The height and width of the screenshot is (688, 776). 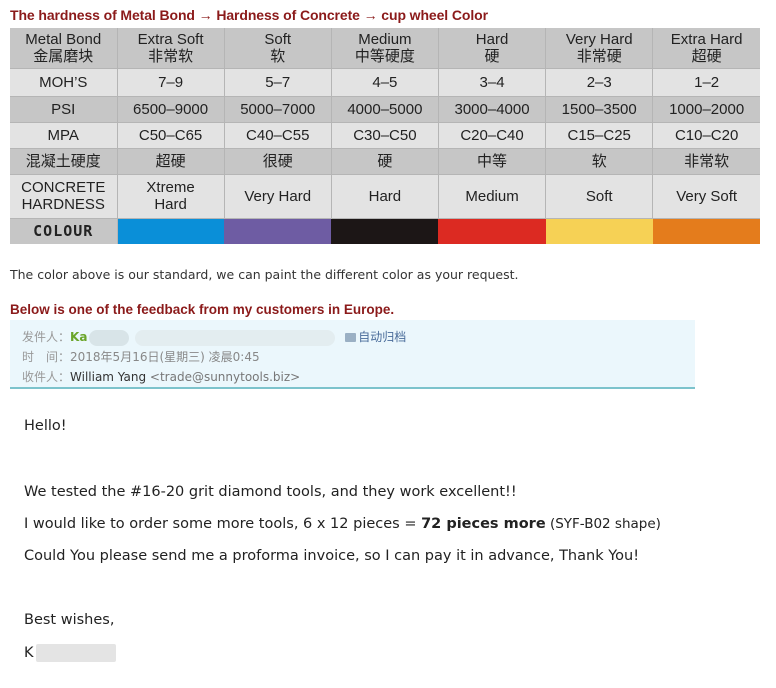 I want to click on recipient-address: <trade@sunnytools.biz>, so click(x=225, y=377).